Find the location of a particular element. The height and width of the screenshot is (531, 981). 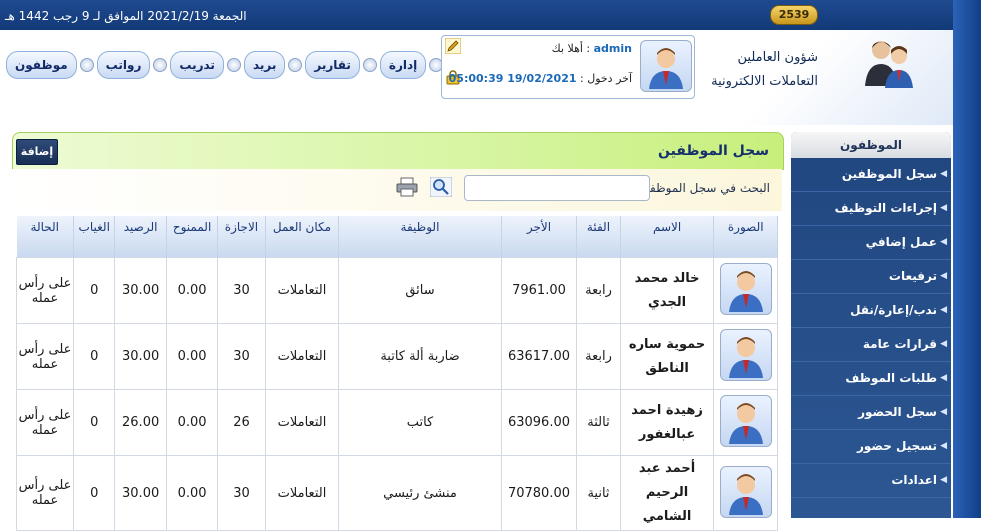

col-balance: الرصيد is located at coordinates (140, 237).